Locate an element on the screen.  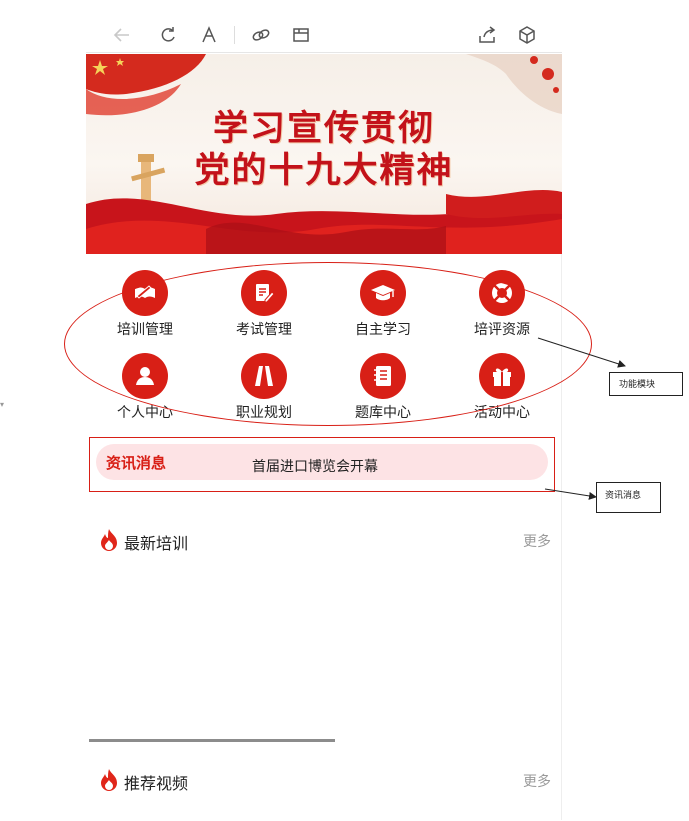
annotation-news: 资讯消息 is located at coordinates (628, 497).